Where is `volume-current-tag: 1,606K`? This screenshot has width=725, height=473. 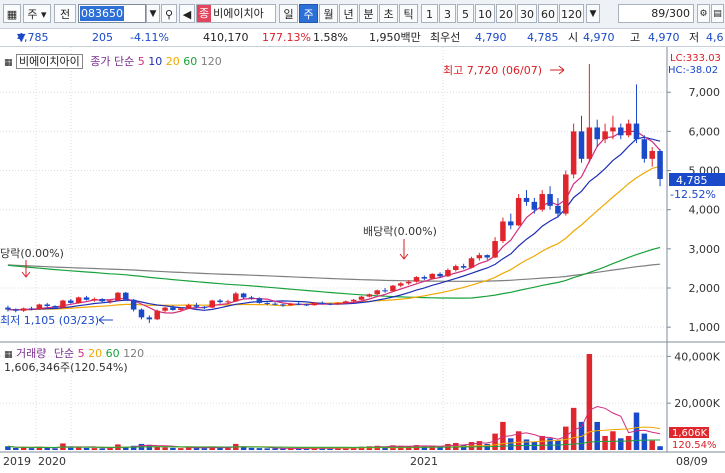
volume-current-tag: 1,606K is located at coordinates (690, 433).